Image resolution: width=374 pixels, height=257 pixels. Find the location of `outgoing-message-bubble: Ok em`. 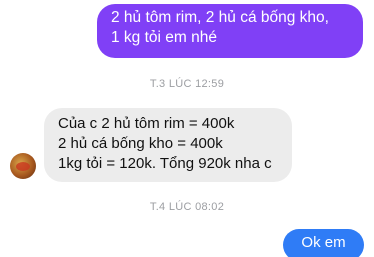

outgoing-message-bubble: Ok em is located at coordinates (323, 243).